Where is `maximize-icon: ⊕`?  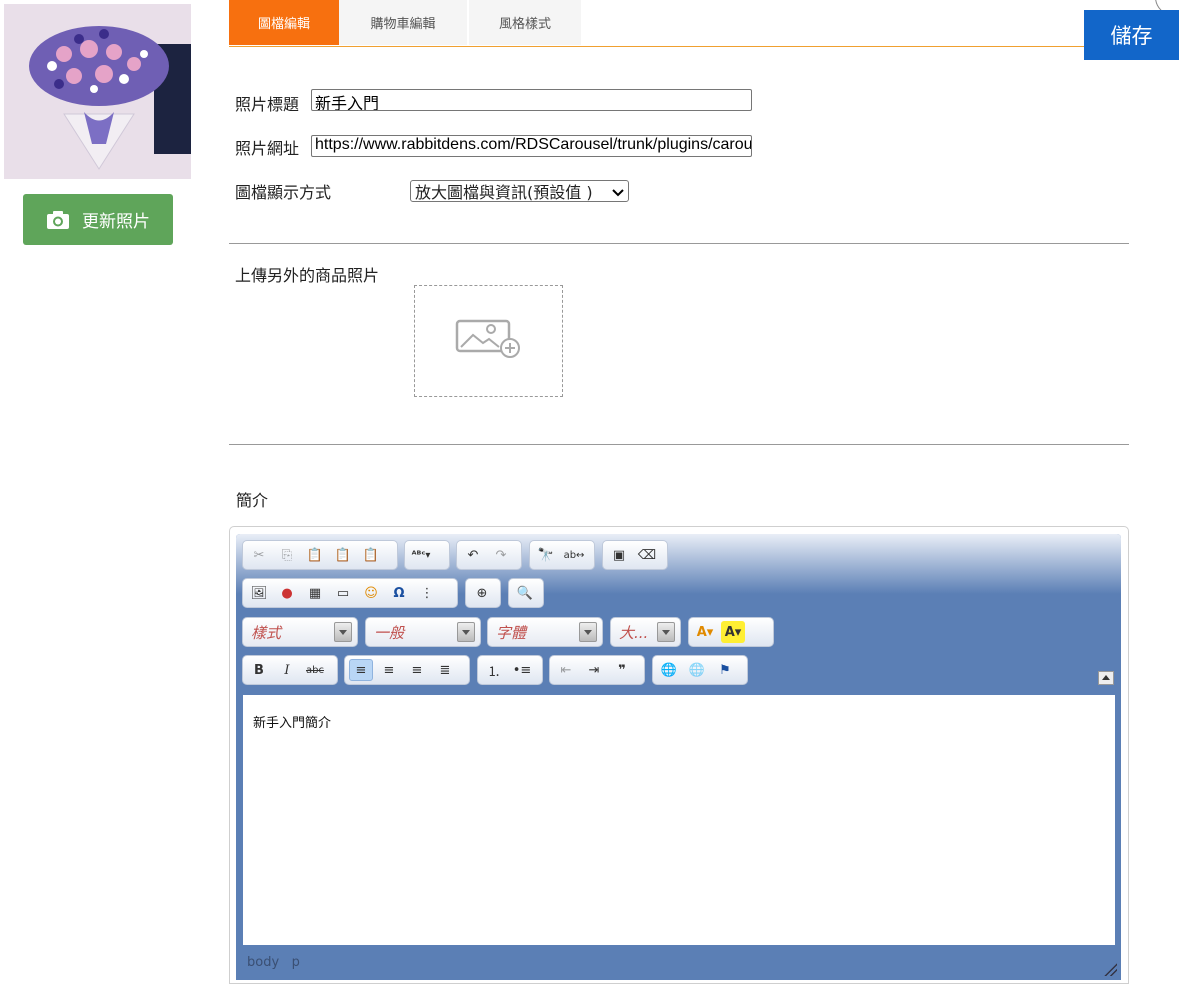 maximize-icon: ⊕ is located at coordinates (482, 593).